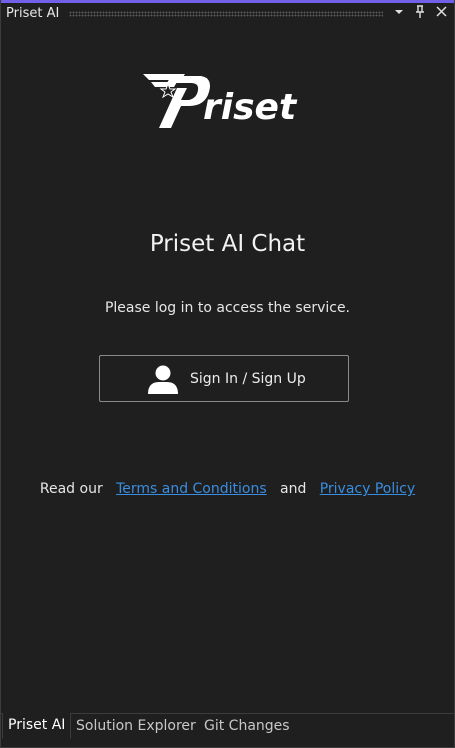 The height and width of the screenshot is (748, 455). What do you see at coordinates (247, 726) in the screenshot?
I see `tab-git-changes: Git Changes` at bounding box center [247, 726].